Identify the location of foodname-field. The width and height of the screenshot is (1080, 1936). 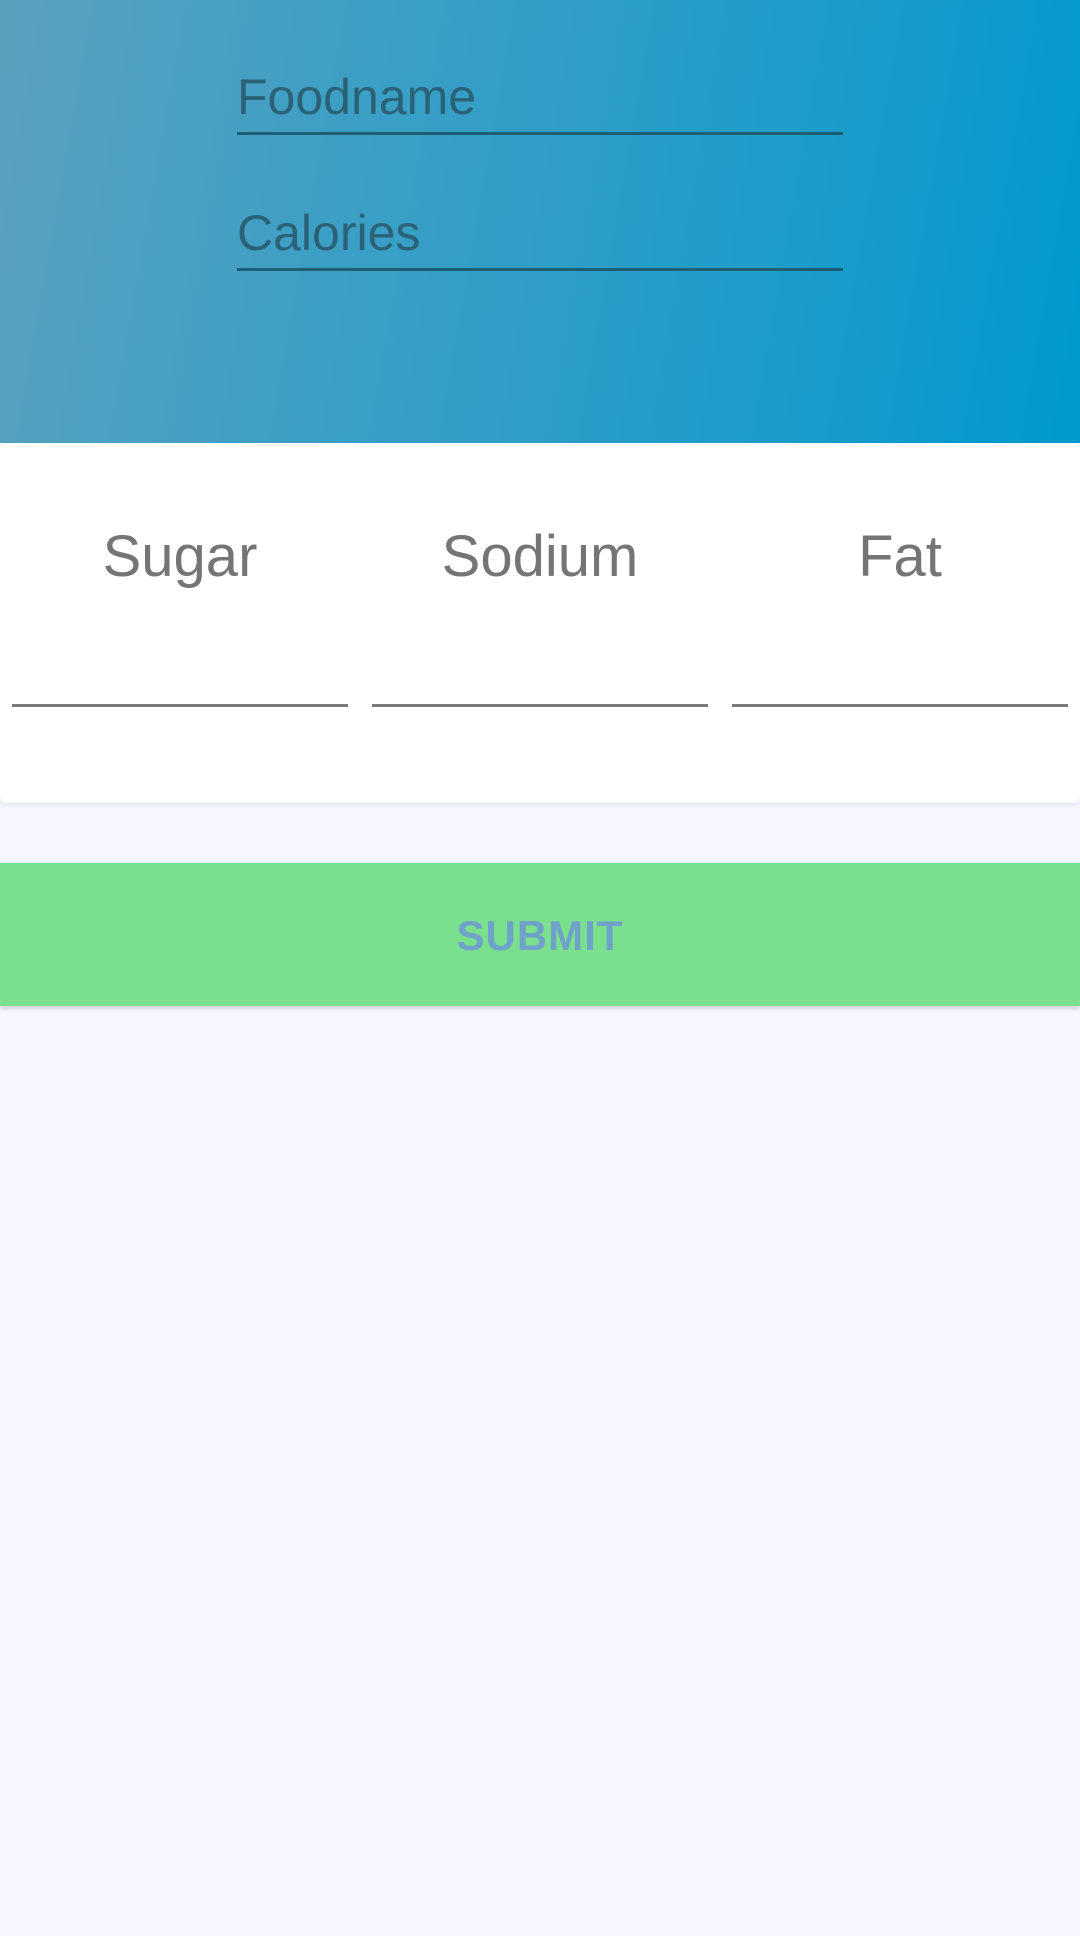
(540, 95).